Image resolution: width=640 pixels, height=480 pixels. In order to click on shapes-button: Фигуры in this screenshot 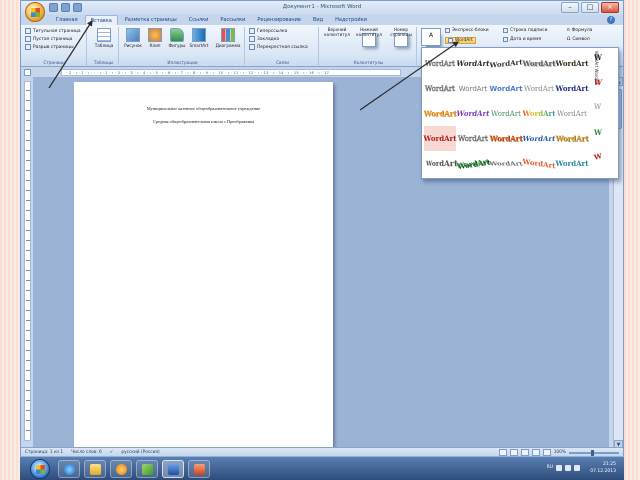, I will do `click(177, 37)`.